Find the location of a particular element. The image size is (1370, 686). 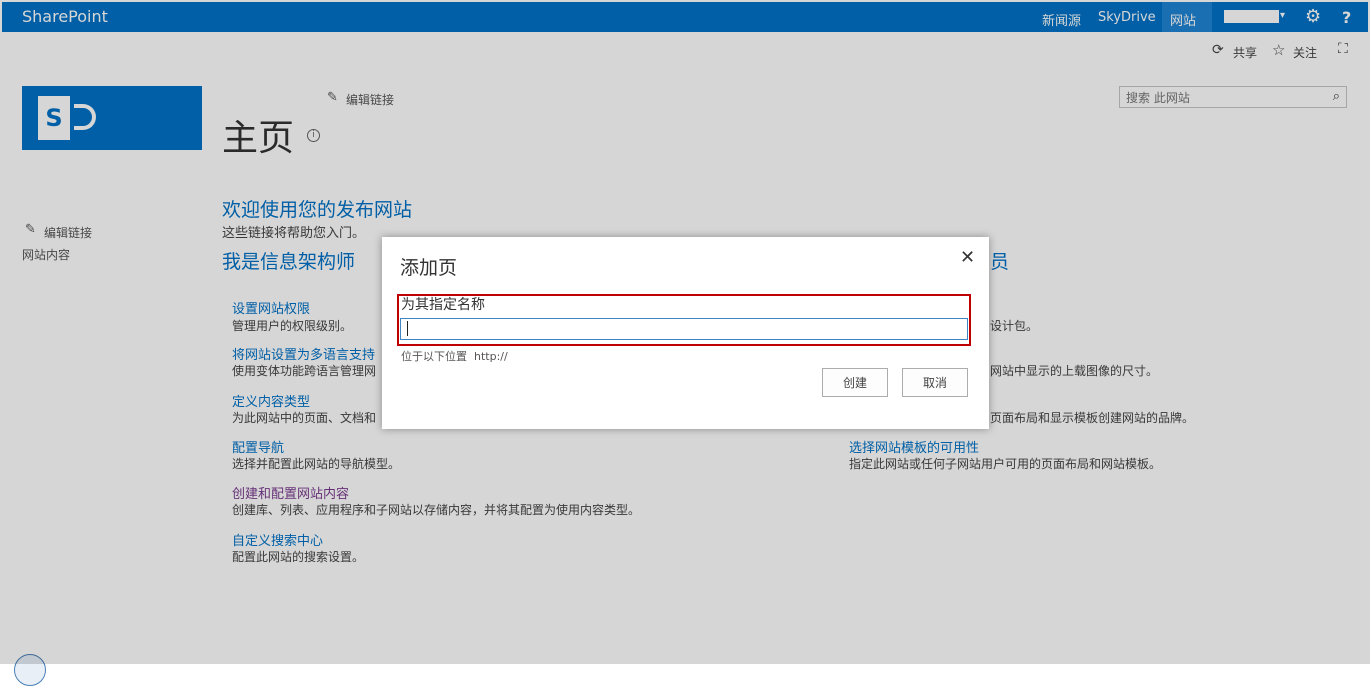

location-url-redacted is located at coordinates (536, 354).